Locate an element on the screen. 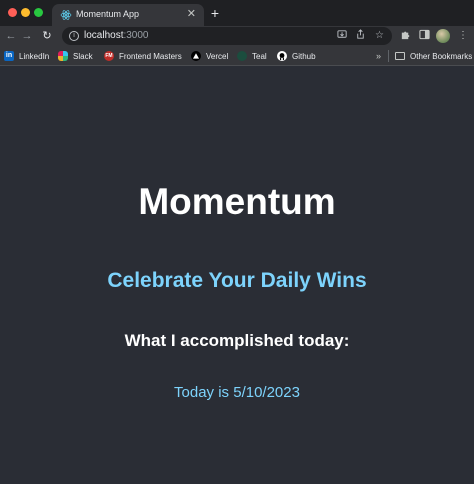 This screenshot has width=474, height=484. bookmark-linkedin: in LinkedIn is located at coordinates (26, 56).